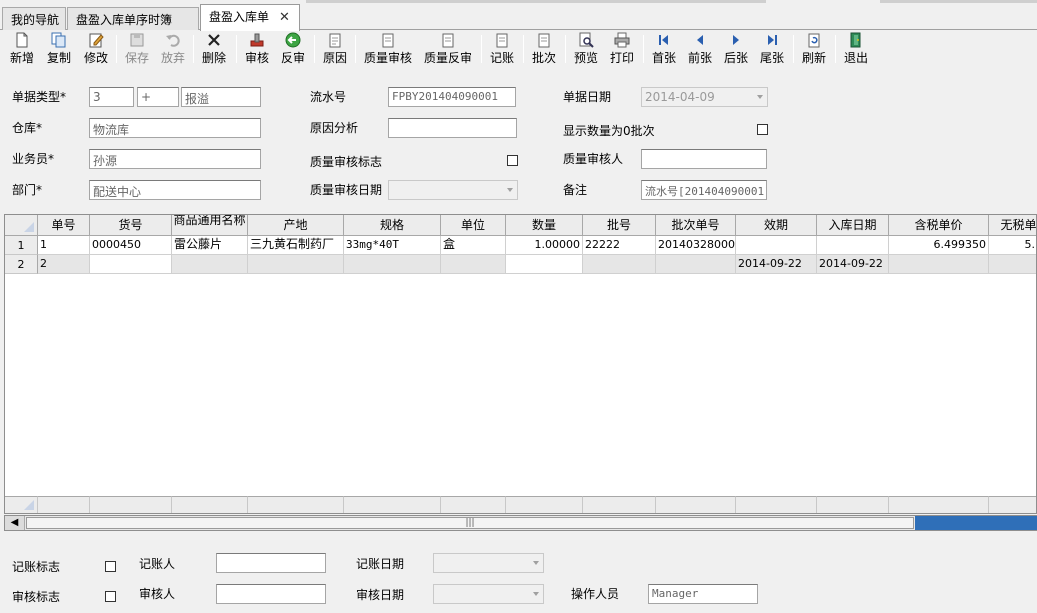  What do you see at coordinates (939, 245) in the screenshot?
I see `table-cell: 6.499350` at bounding box center [939, 245].